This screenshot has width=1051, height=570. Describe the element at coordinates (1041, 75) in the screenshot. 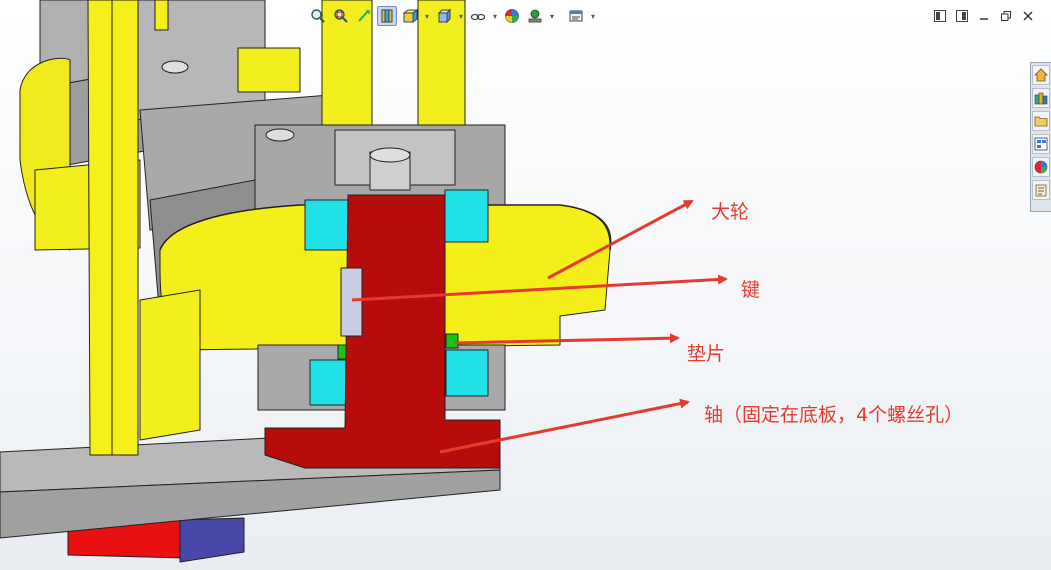

I see `solidworks-resources-icon` at that location.